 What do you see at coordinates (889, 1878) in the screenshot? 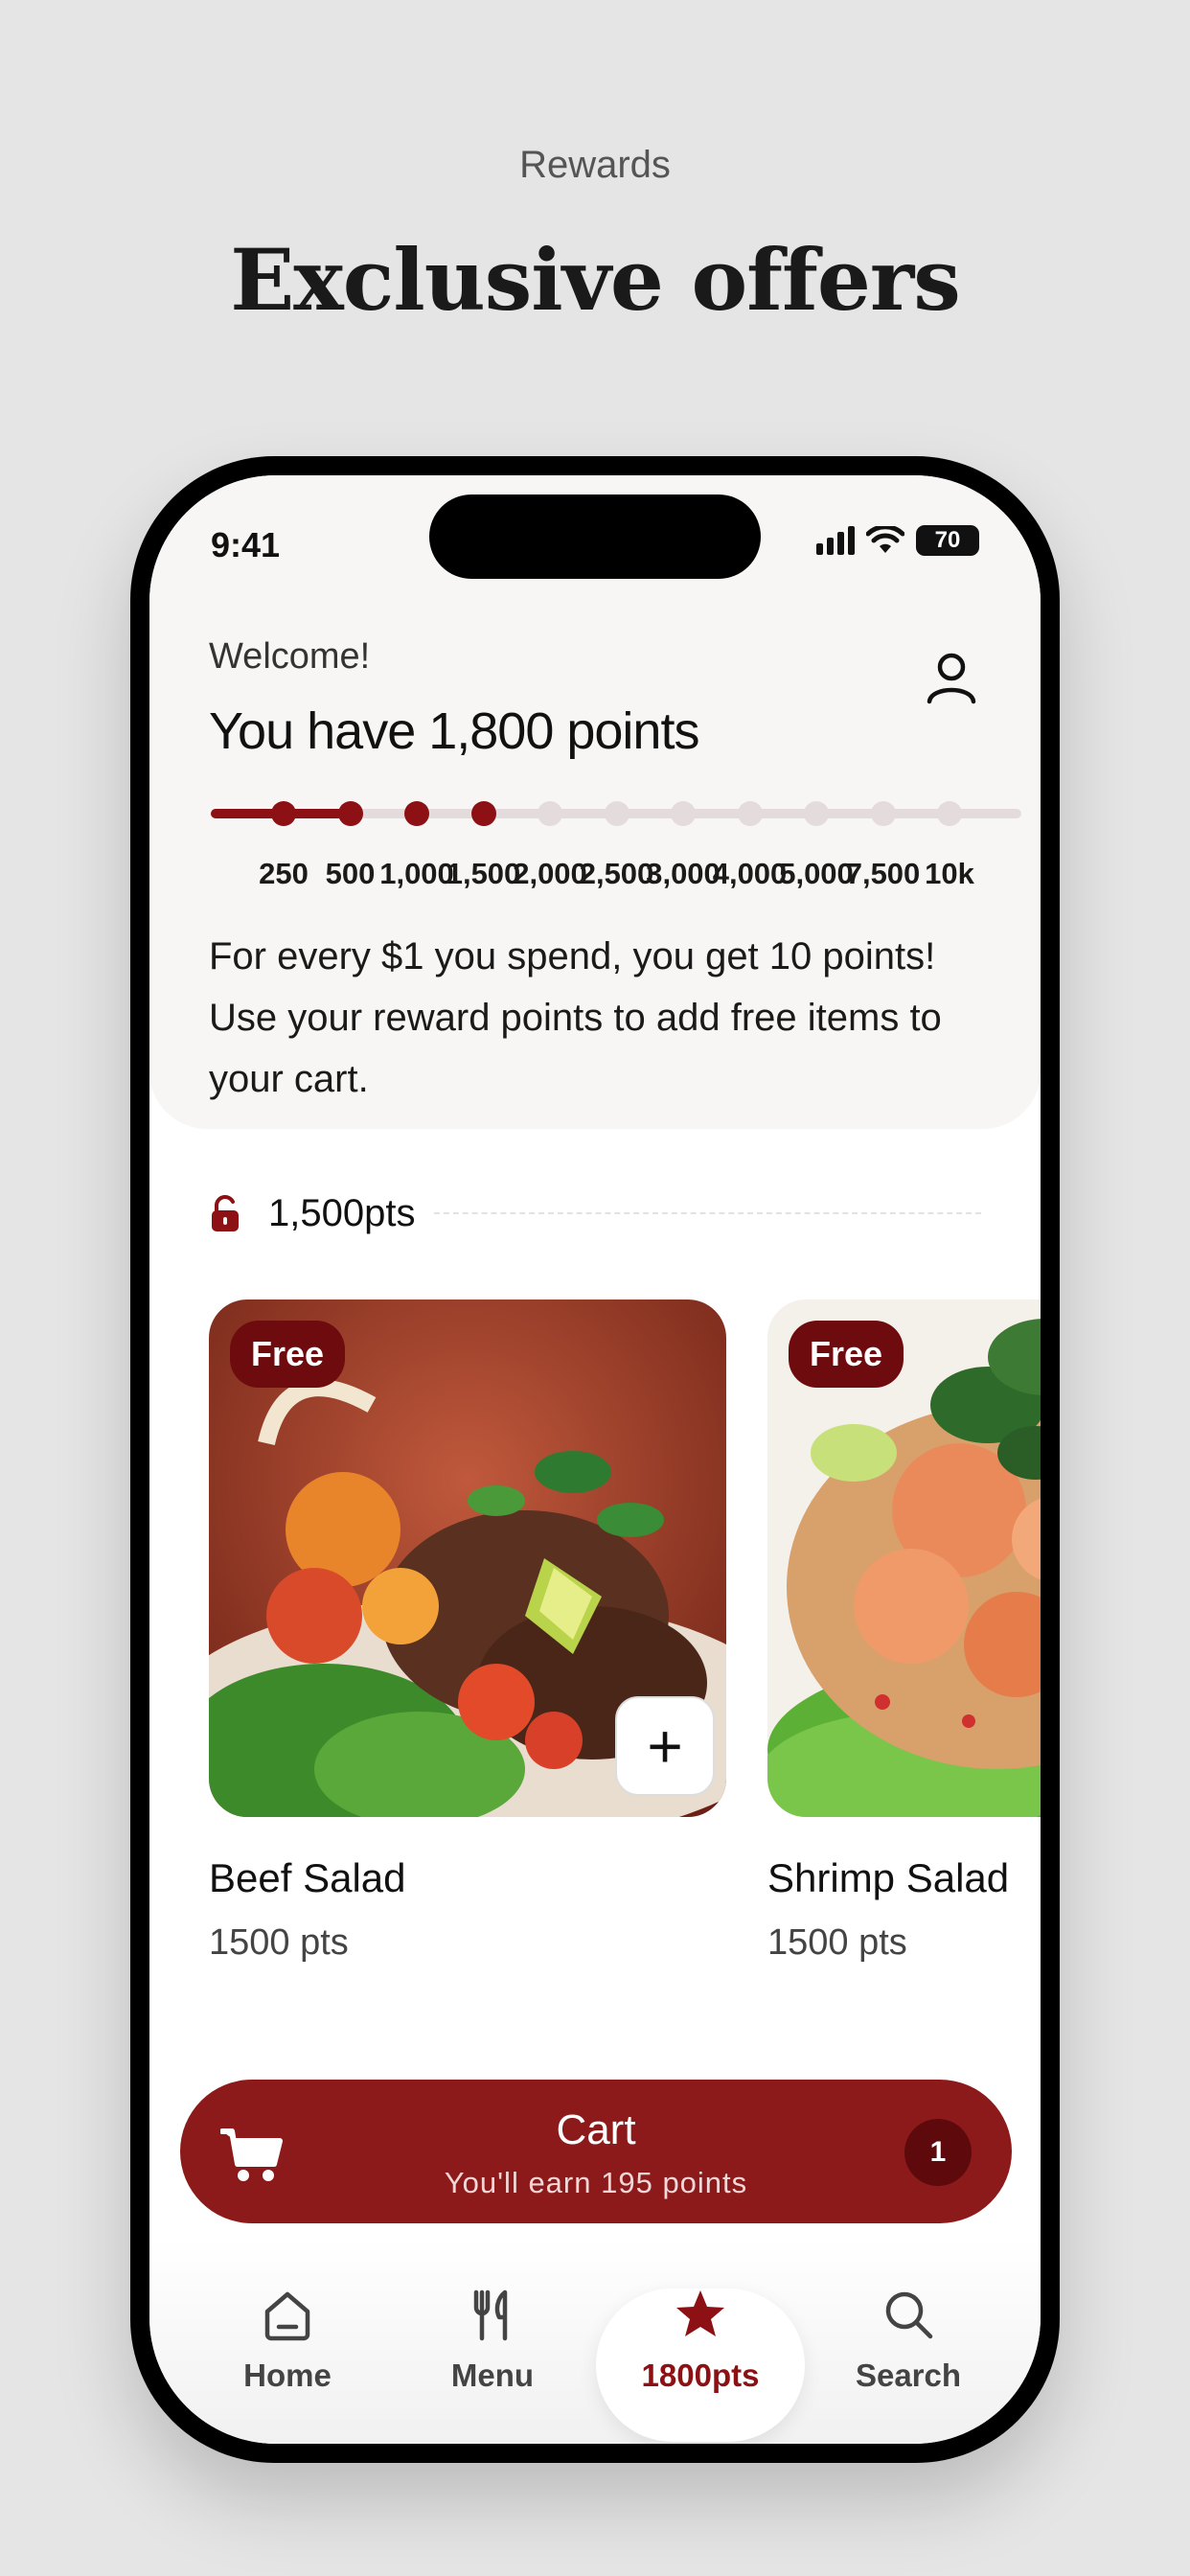
I see `item-name: Shrimp Salad` at bounding box center [889, 1878].